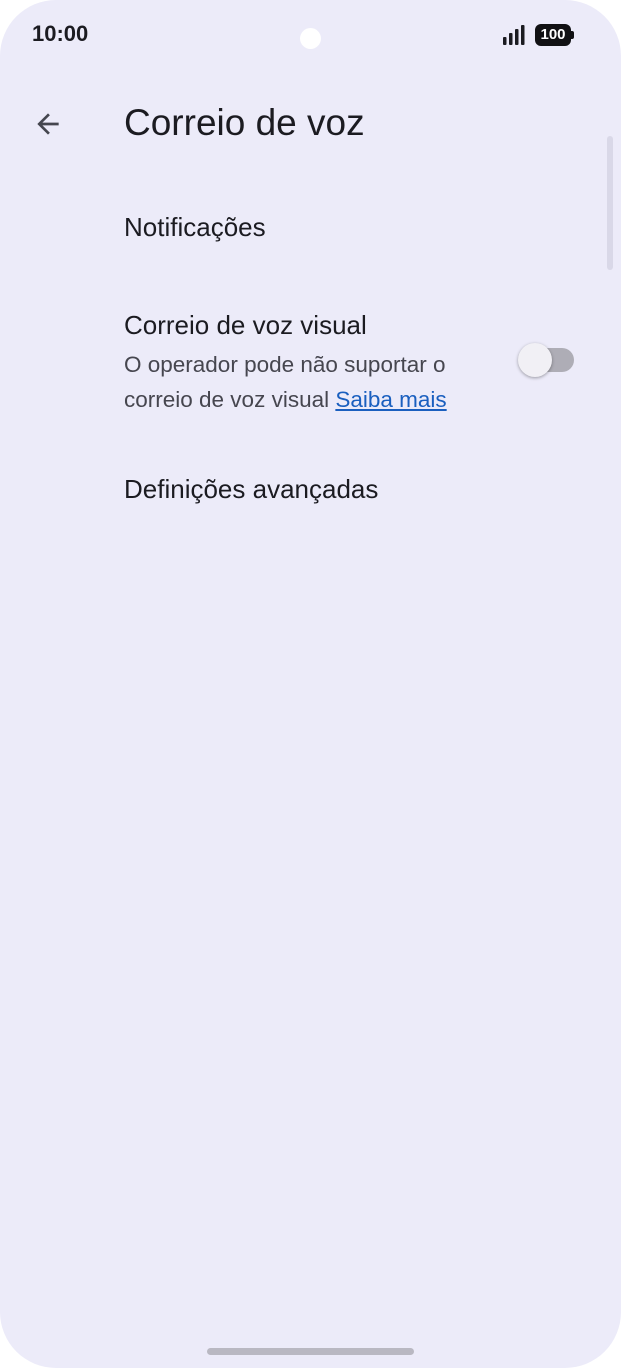 The width and height of the screenshot is (621, 1368). What do you see at coordinates (310, 38) in the screenshot?
I see `camera-cutout` at bounding box center [310, 38].